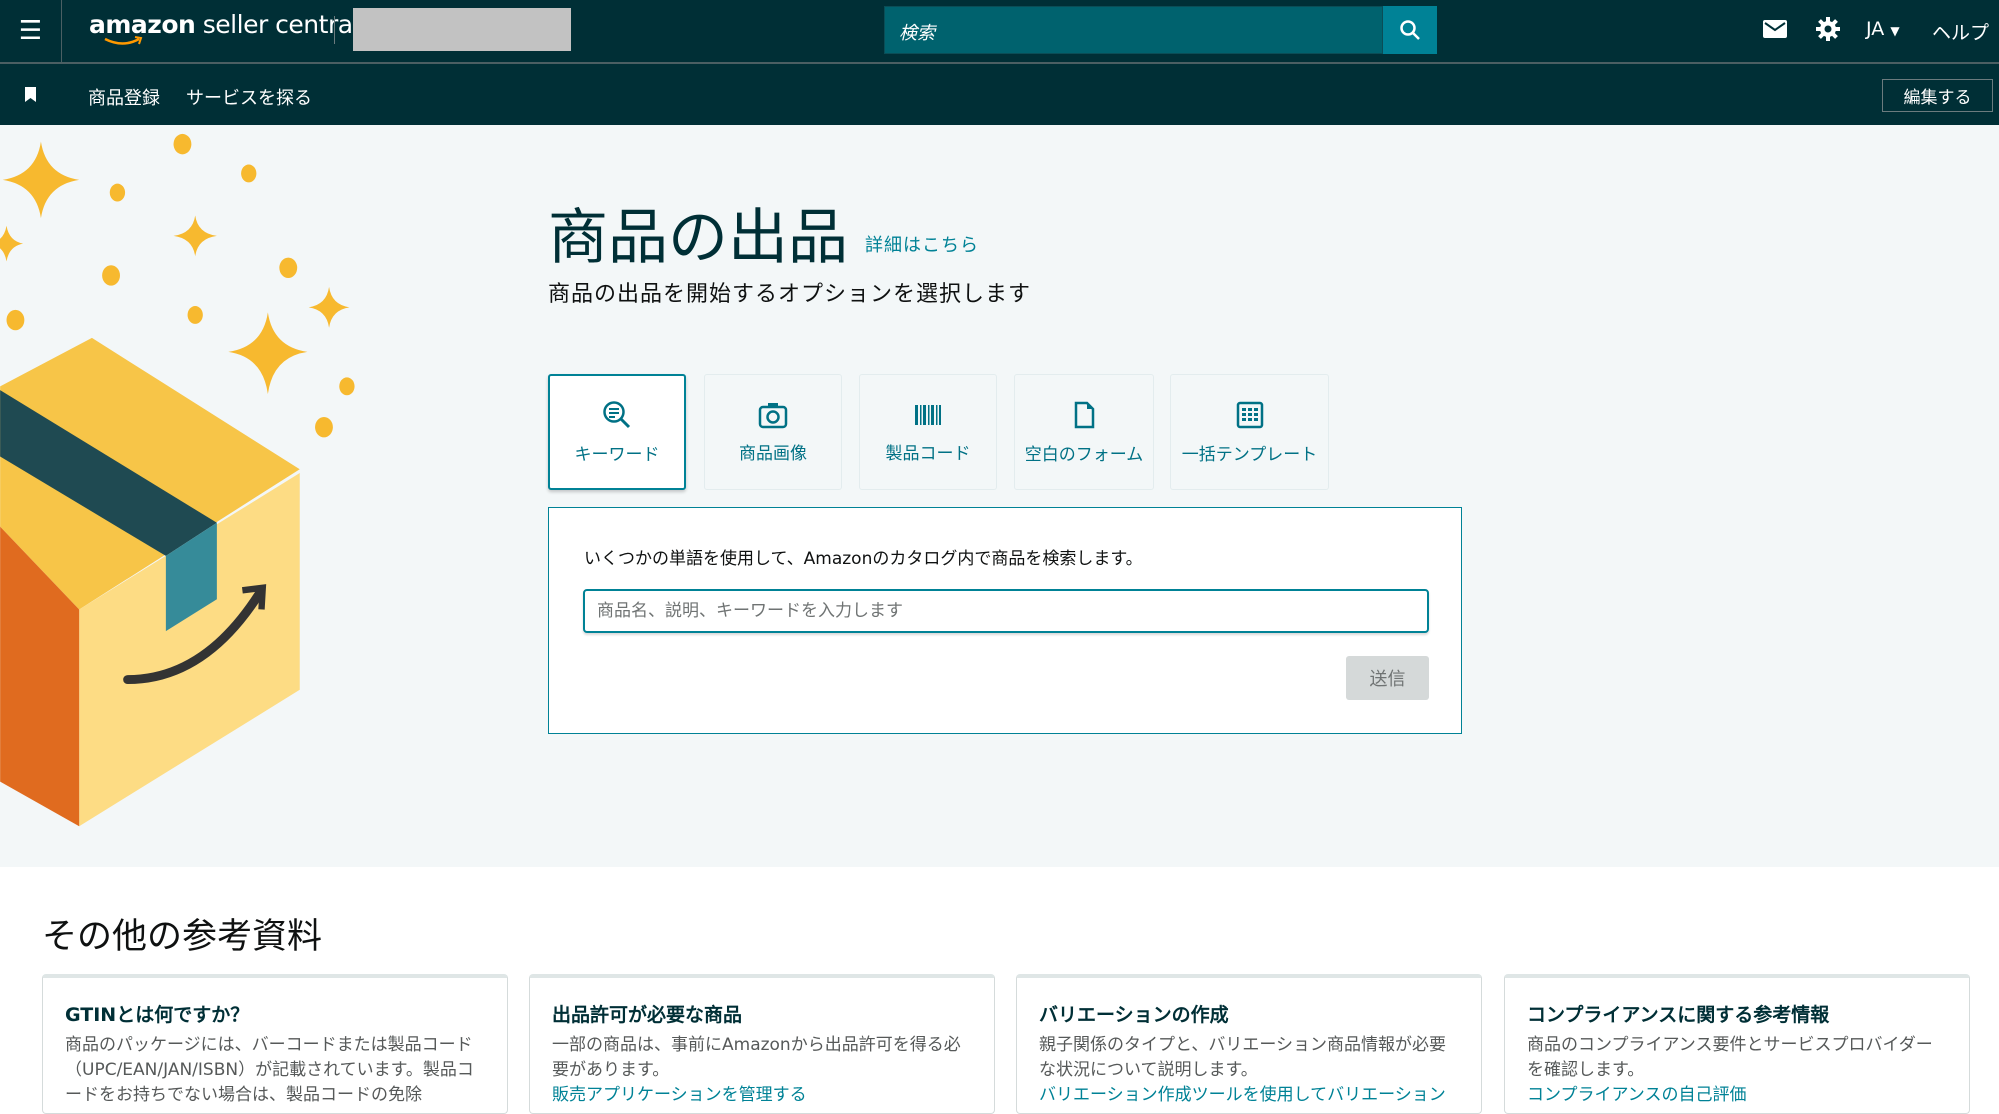 This screenshot has height=1114, width=1999. What do you see at coordinates (1737, 1095) in the screenshot?
I see `card-link: コンプライアンスの自己評価` at bounding box center [1737, 1095].